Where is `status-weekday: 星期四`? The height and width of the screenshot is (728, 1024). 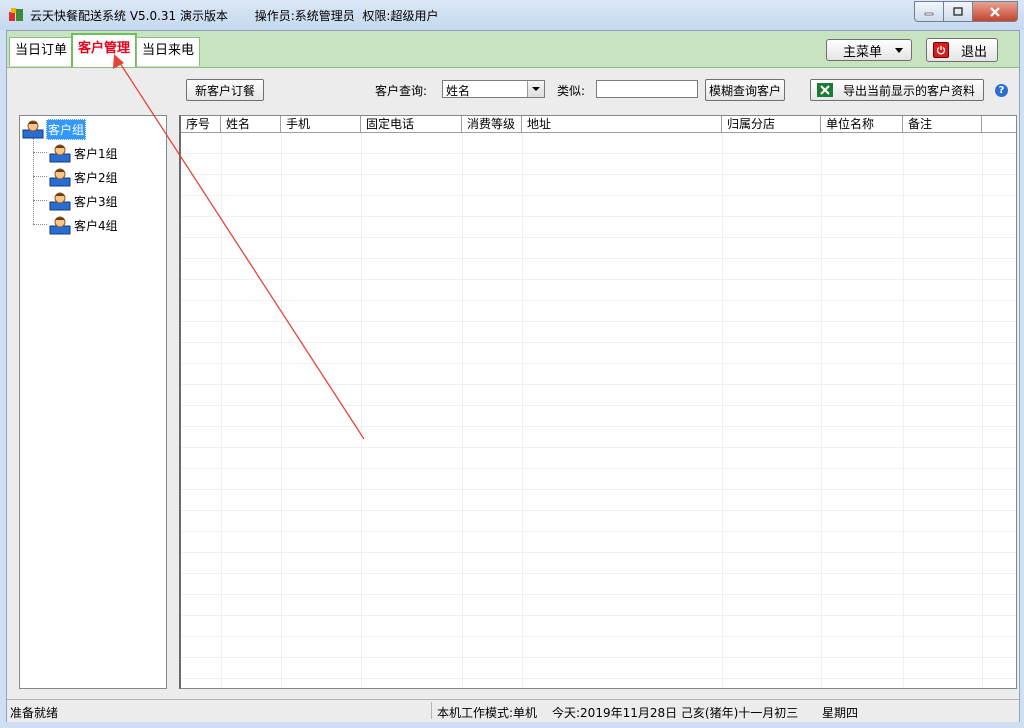
status-weekday: 星期四 is located at coordinates (840, 713).